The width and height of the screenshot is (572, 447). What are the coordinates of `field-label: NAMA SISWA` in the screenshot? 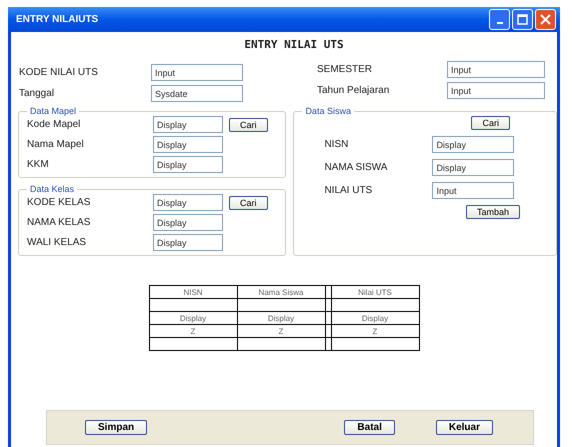 It's located at (356, 167).